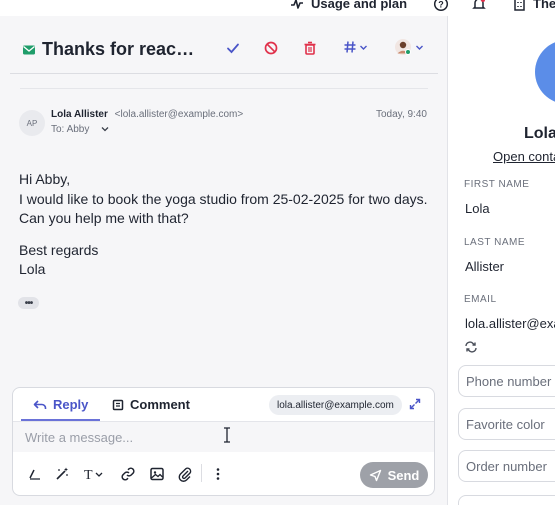 This screenshot has width=555, height=505. I want to click on assignee-avatar-icon, so click(403, 47).